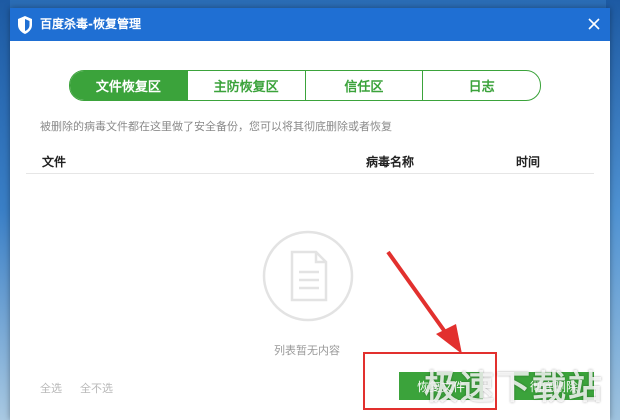 Image resolution: width=620 pixels, height=420 pixels. Describe the element at coordinates (216, 126) in the screenshot. I see `description-text: 被删除的病毒文件都在这里做了安全备份，您可以将其彻底删除或者恢复` at that location.